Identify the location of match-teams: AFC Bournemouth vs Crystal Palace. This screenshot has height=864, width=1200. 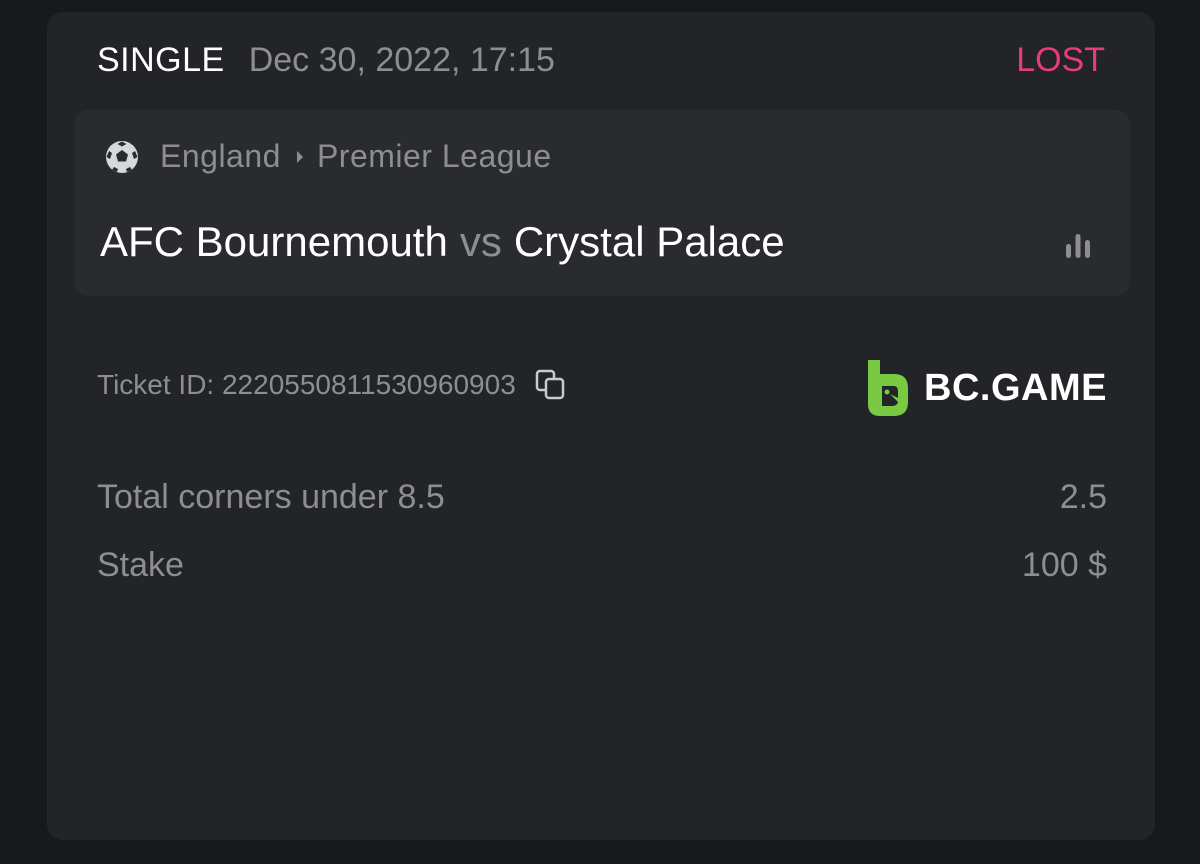
(442, 242).